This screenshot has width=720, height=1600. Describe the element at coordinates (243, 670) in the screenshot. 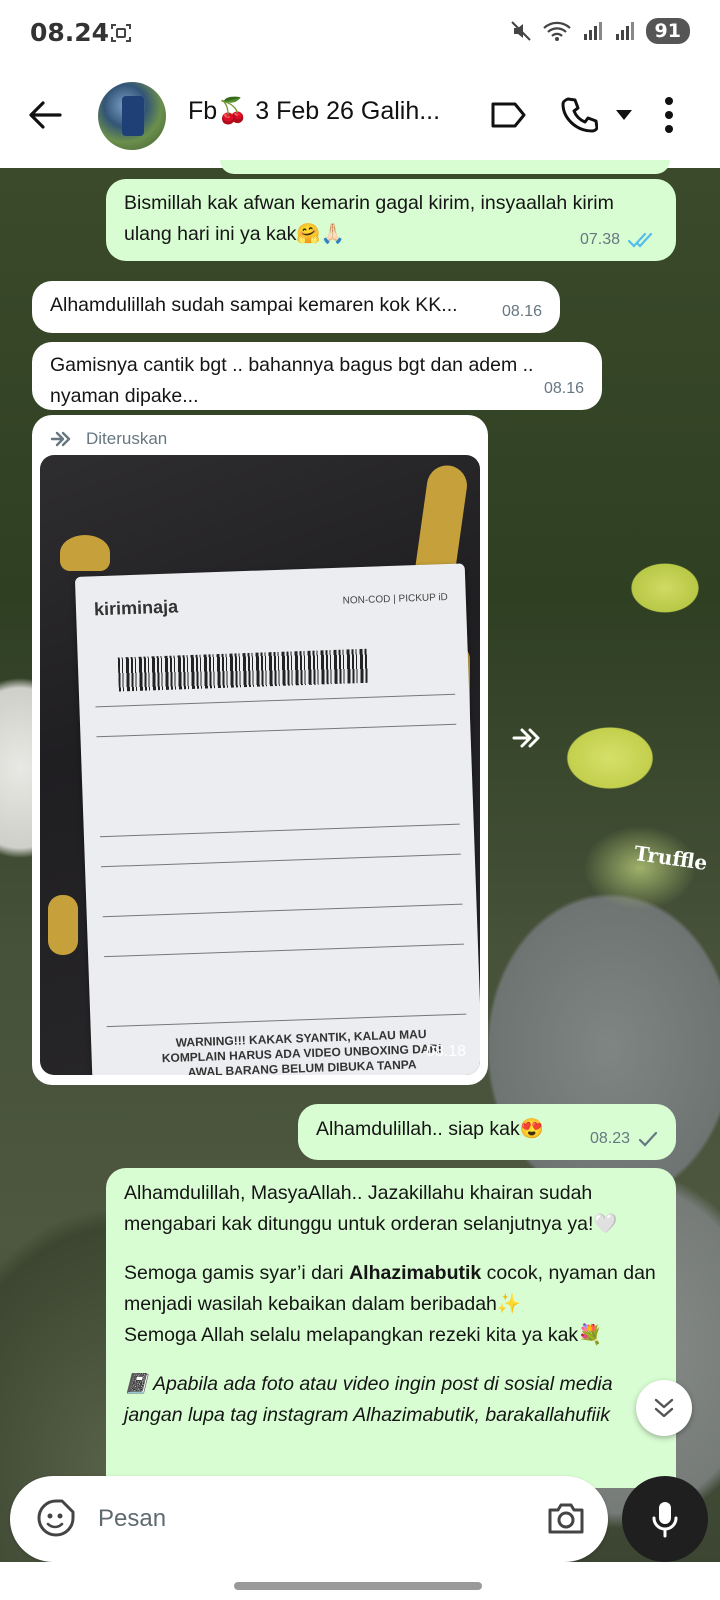

I see `barcode` at that location.